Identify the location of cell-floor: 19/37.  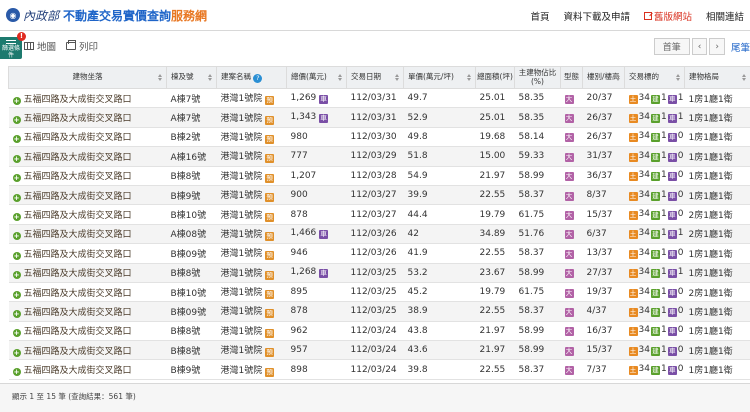
(603, 292).